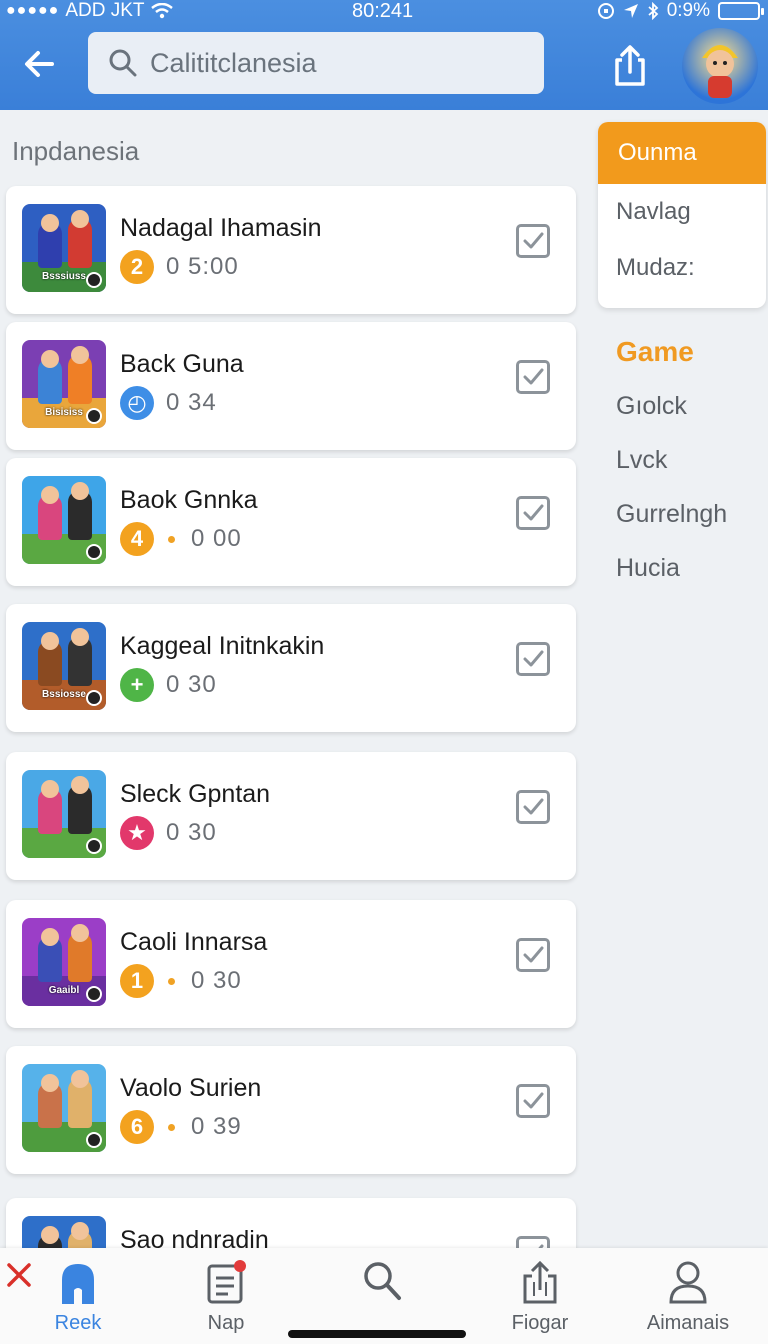  Describe the element at coordinates (137, 1127) in the screenshot. I see `game-rank-badge: 6` at that location.